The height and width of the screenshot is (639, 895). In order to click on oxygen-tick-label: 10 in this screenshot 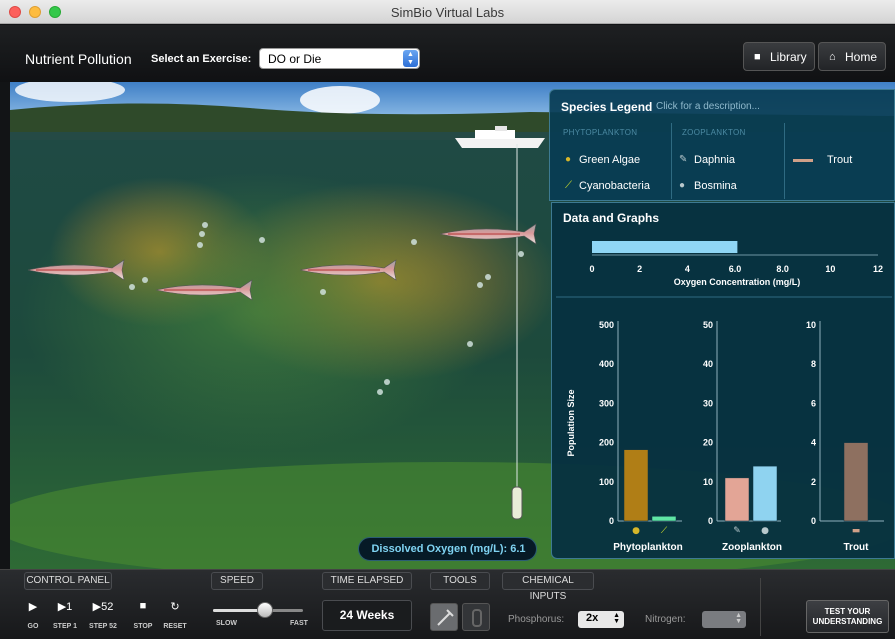, I will do `click(830, 269)`.